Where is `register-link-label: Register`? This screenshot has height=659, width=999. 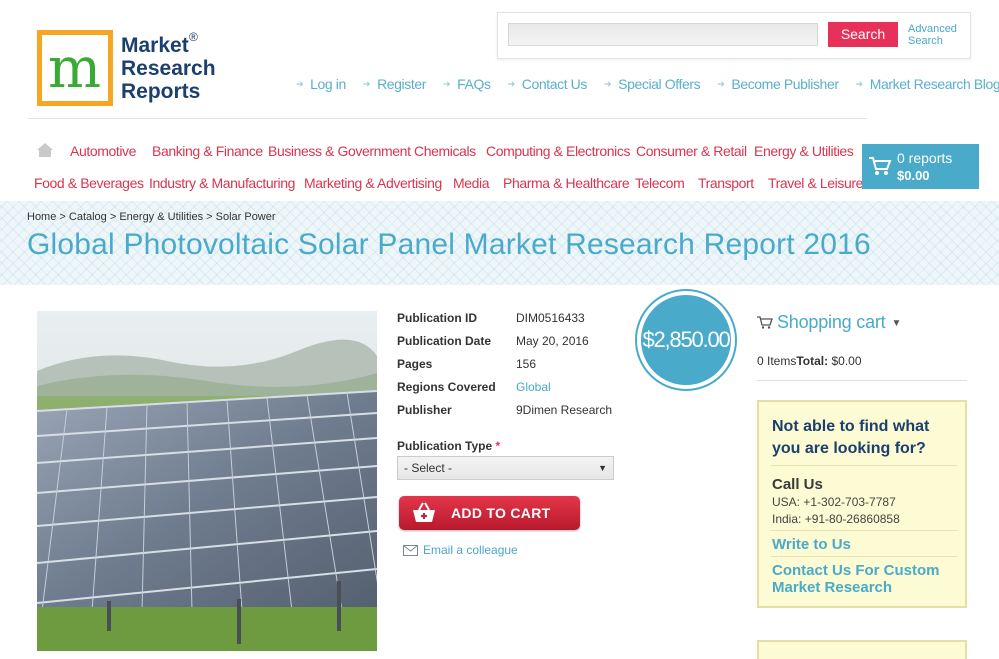
register-link-label: Register is located at coordinates (401, 84).